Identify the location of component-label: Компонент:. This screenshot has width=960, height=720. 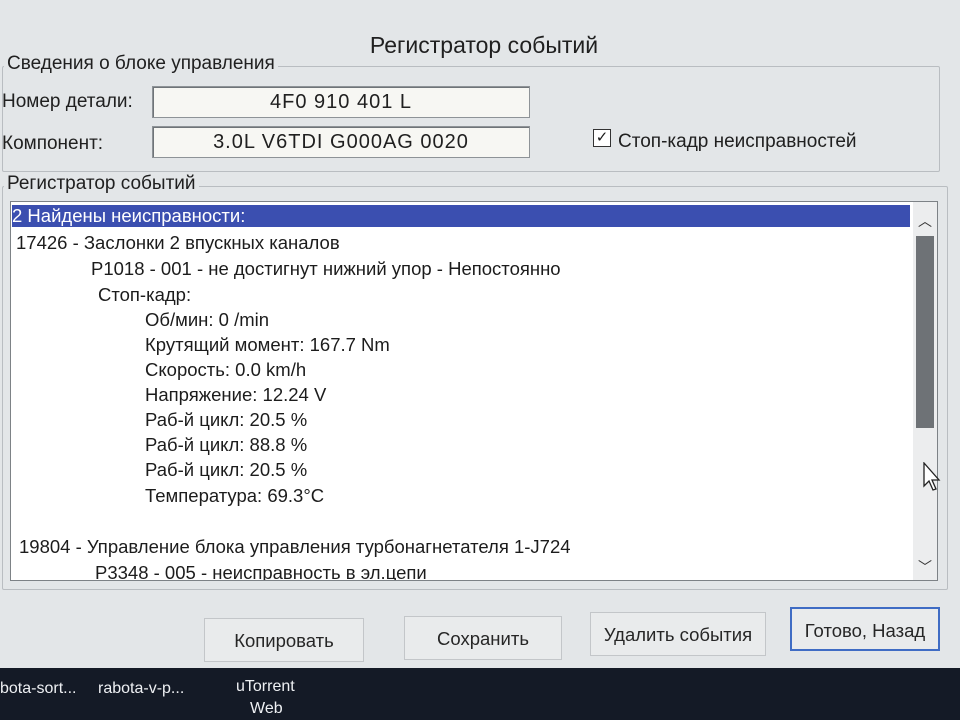
(53, 143).